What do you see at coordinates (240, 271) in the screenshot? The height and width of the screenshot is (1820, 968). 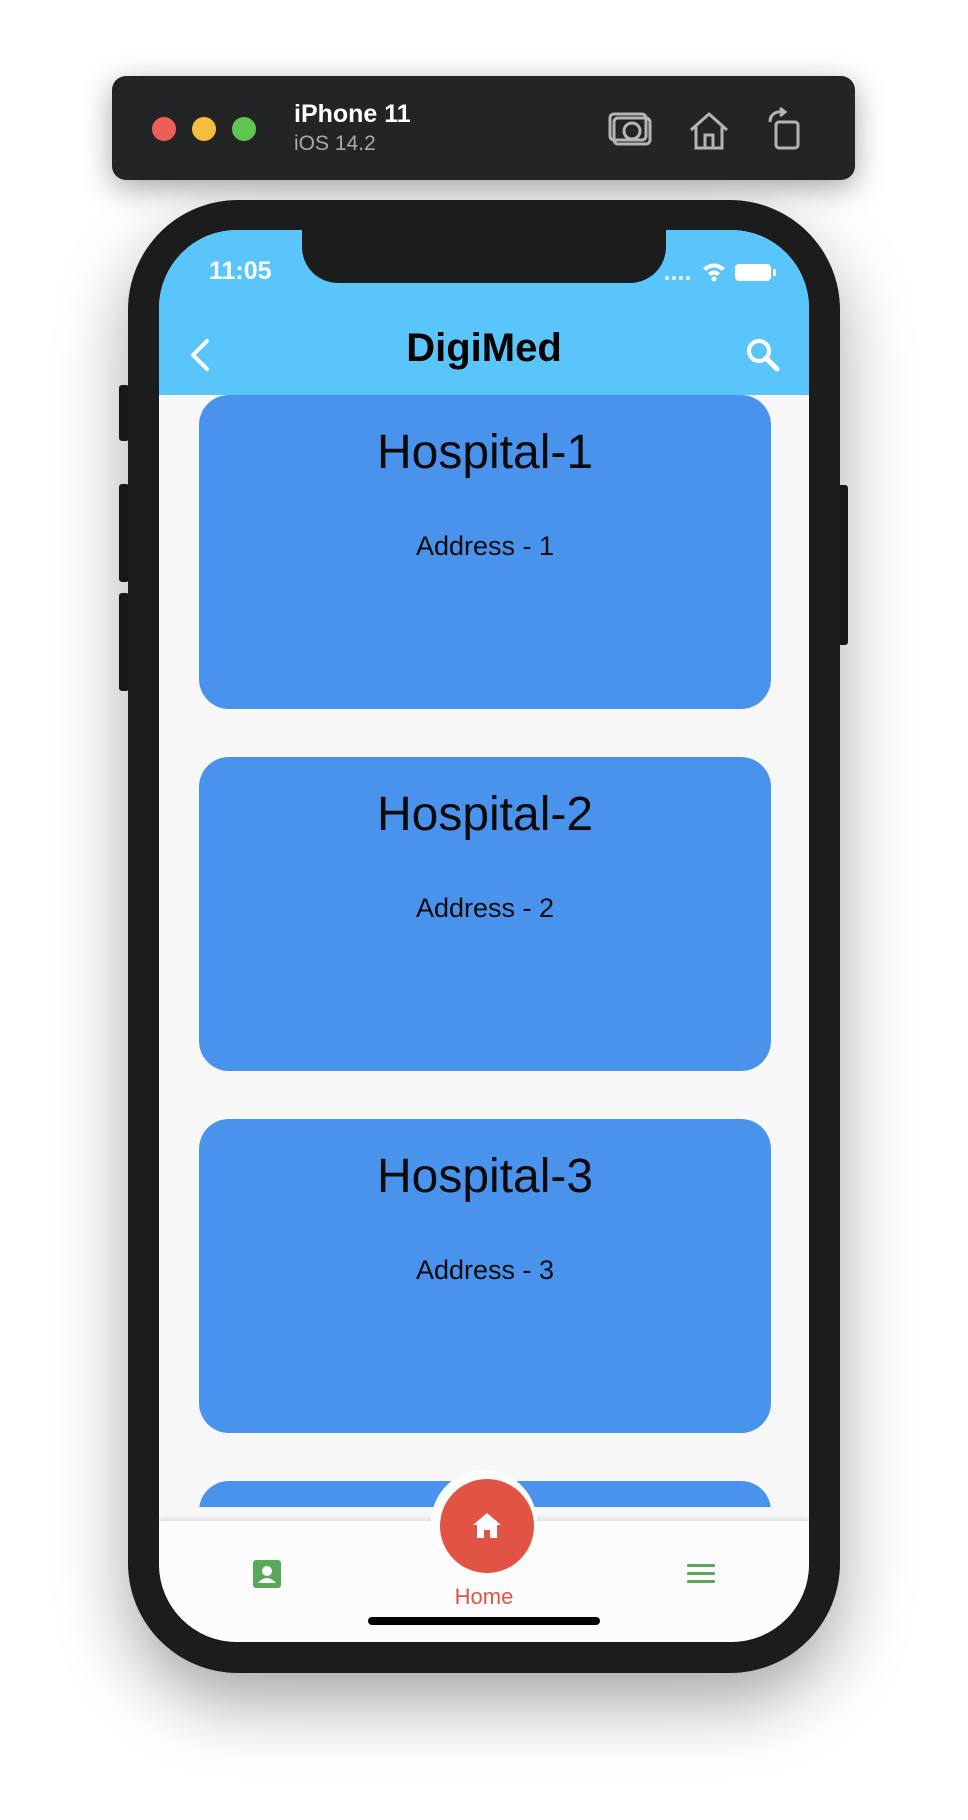 I see `status-time: 11:05` at bounding box center [240, 271].